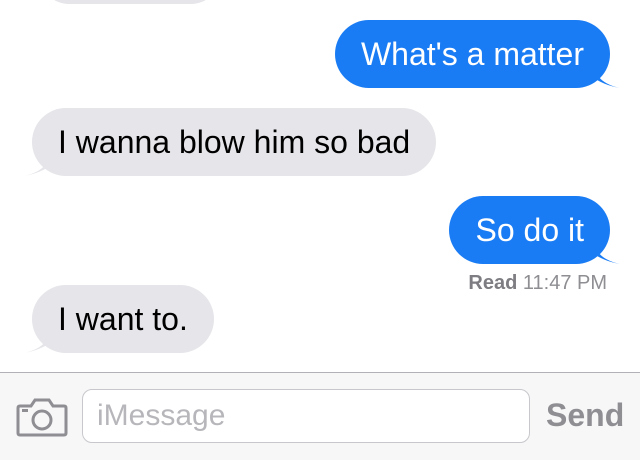 Image resolution: width=640 pixels, height=460 pixels. I want to click on message-text: I want to., so click(123, 319).